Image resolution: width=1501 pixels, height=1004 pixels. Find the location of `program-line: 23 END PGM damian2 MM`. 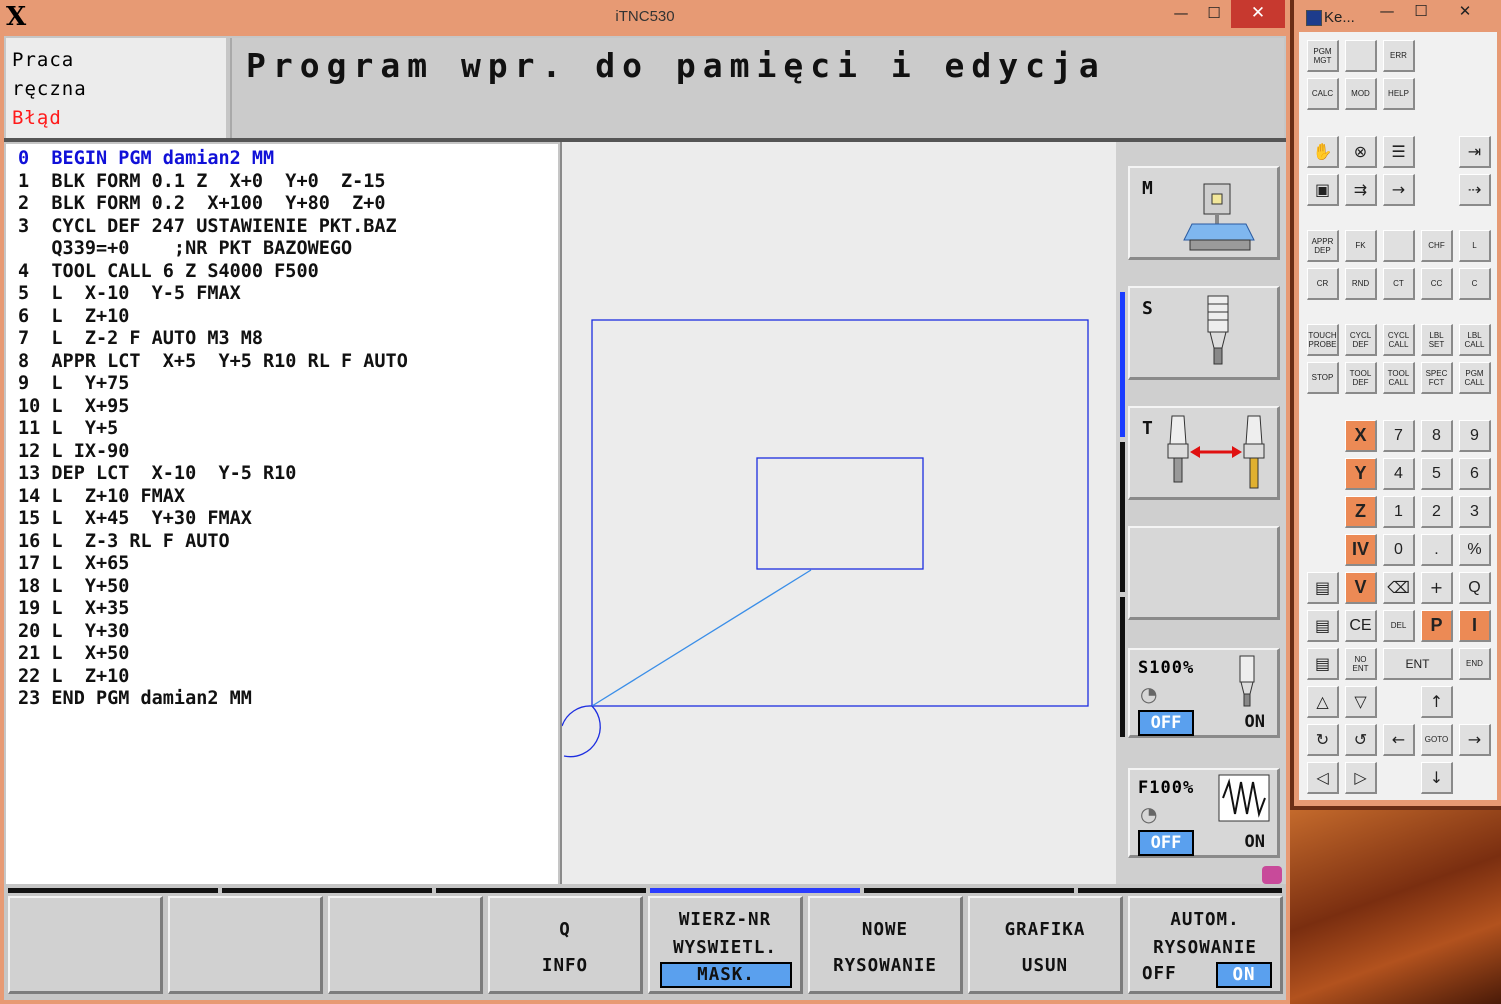

program-line: 23 END PGM damian2 MM is located at coordinates (135, 698).